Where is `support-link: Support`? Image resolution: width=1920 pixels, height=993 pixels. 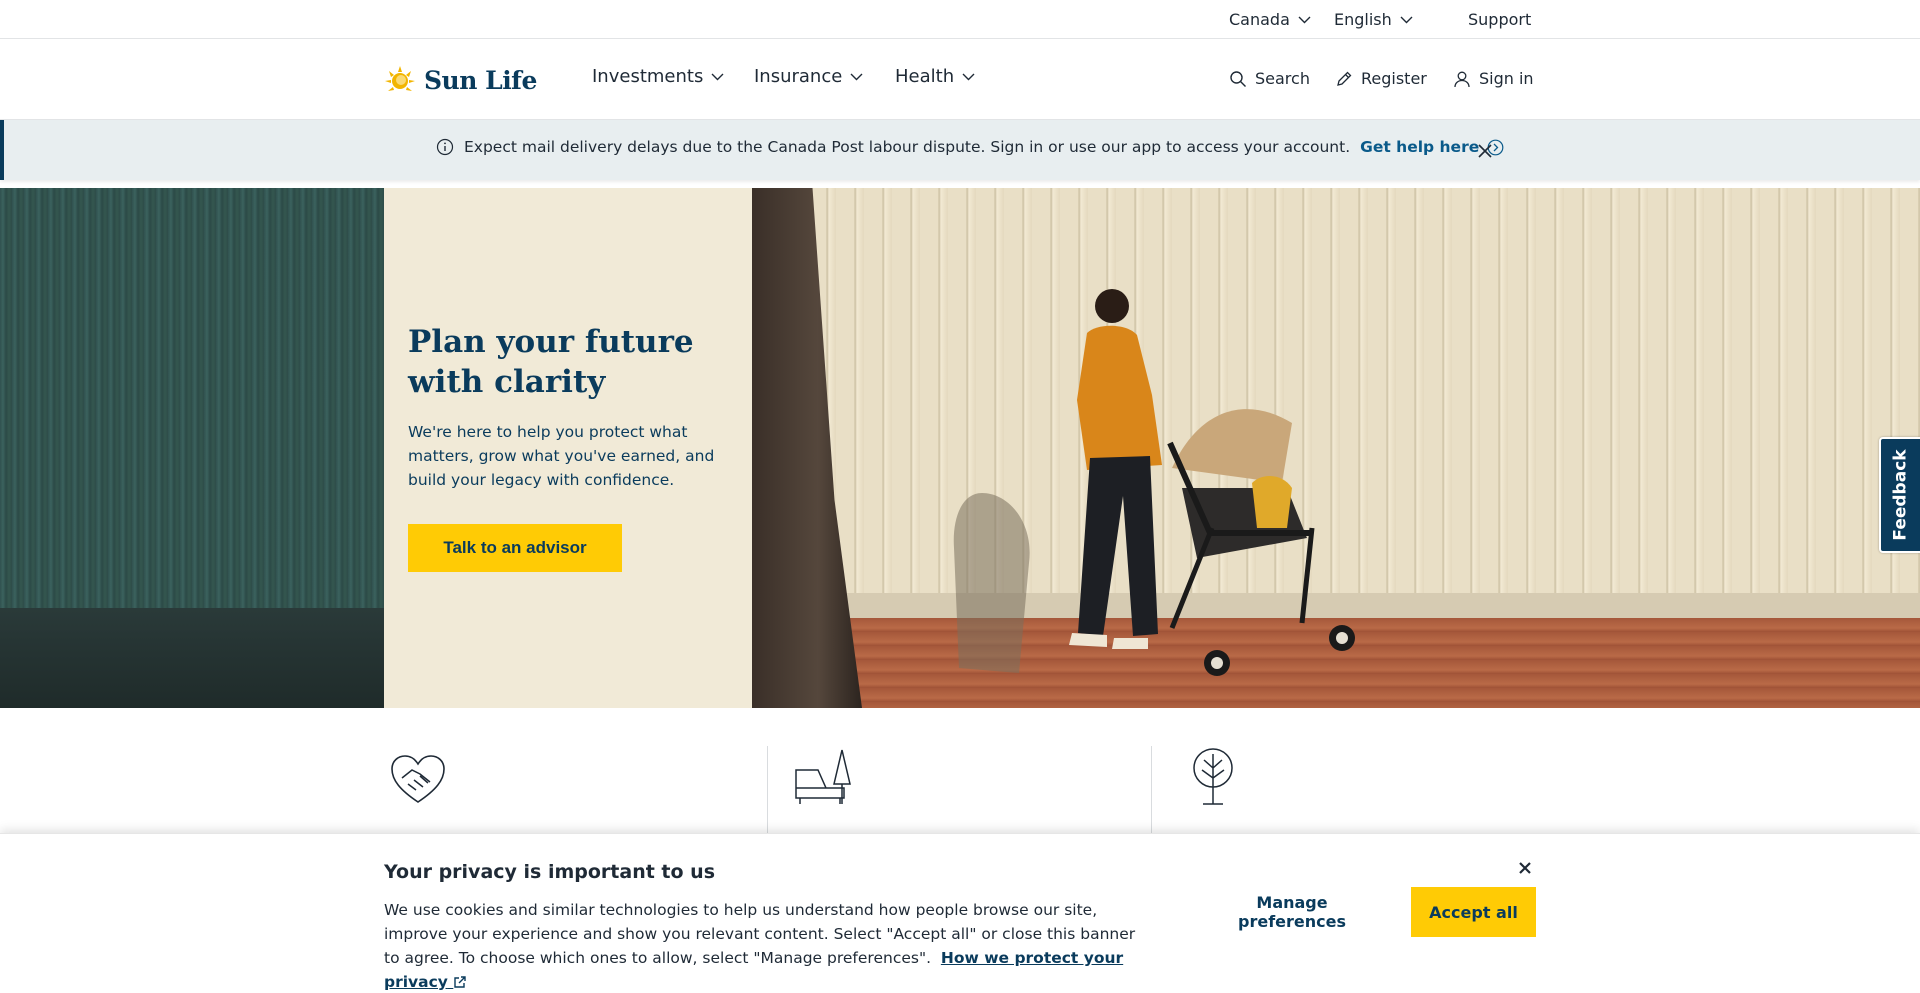
support-link: Support is located at coordinates (1499, 19).